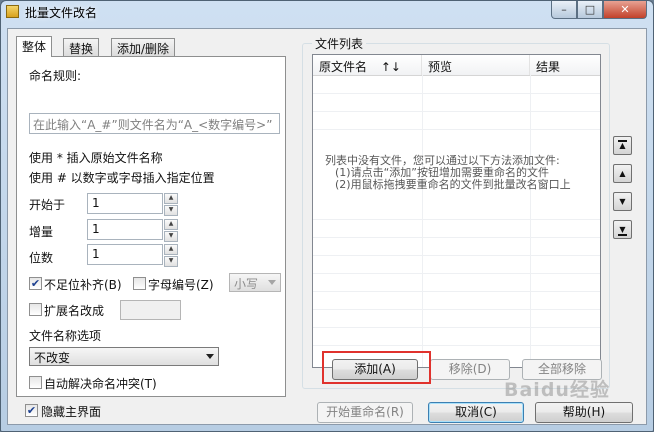 The image size is (654, 432). I want to click on hide-main-label: 隐藏主界面, so click(71, 412).